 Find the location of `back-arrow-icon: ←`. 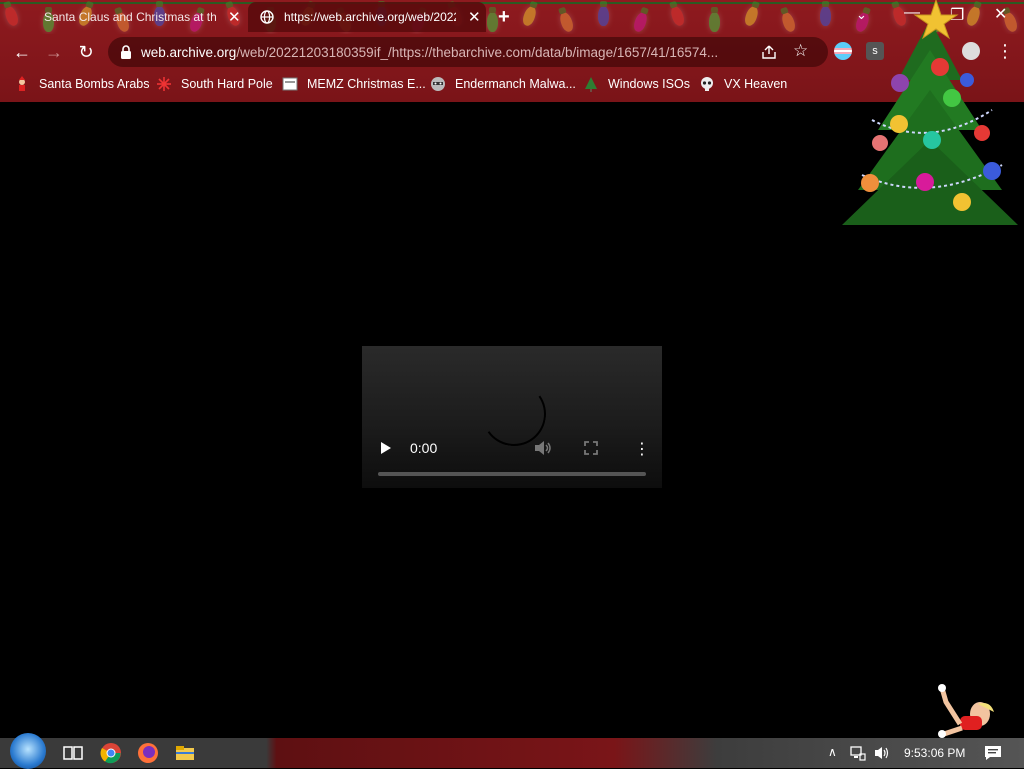

back-arrow-icon: ← is located at coordinates (22, 52).